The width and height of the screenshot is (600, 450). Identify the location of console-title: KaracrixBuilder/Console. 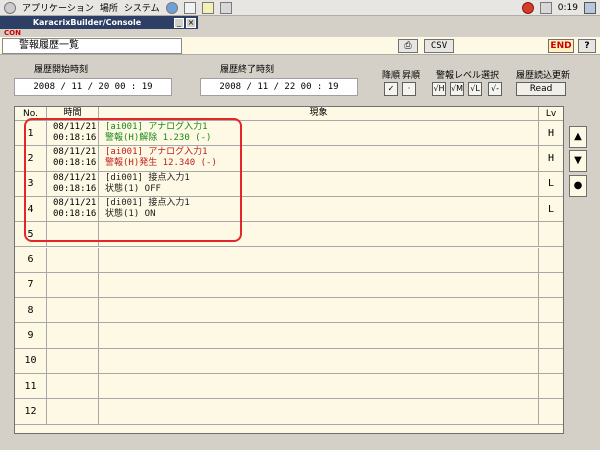
(87, 22).